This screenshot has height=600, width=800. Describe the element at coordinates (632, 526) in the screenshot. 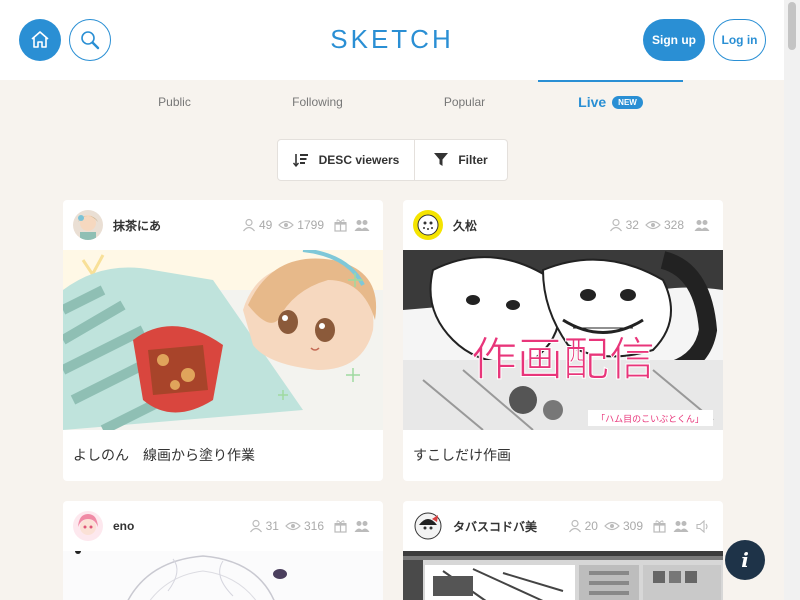

I see `view-count: 309` at that location.